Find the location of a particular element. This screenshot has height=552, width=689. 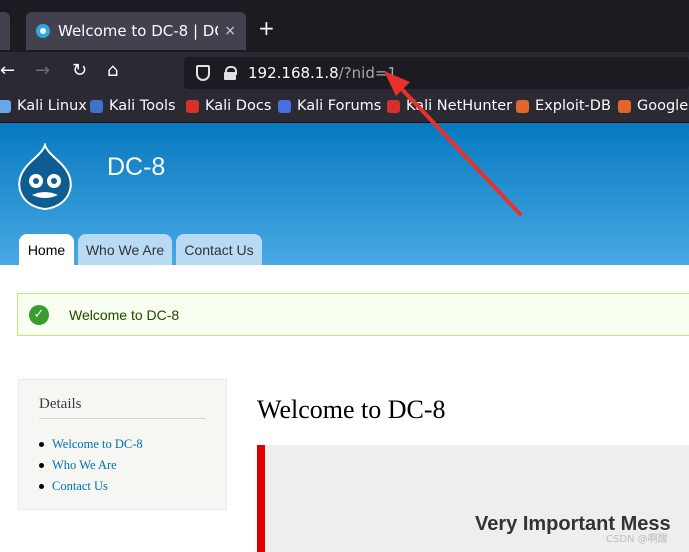

menu-tab-who-we-are: Who We Are is located at coordinates (125, 249).